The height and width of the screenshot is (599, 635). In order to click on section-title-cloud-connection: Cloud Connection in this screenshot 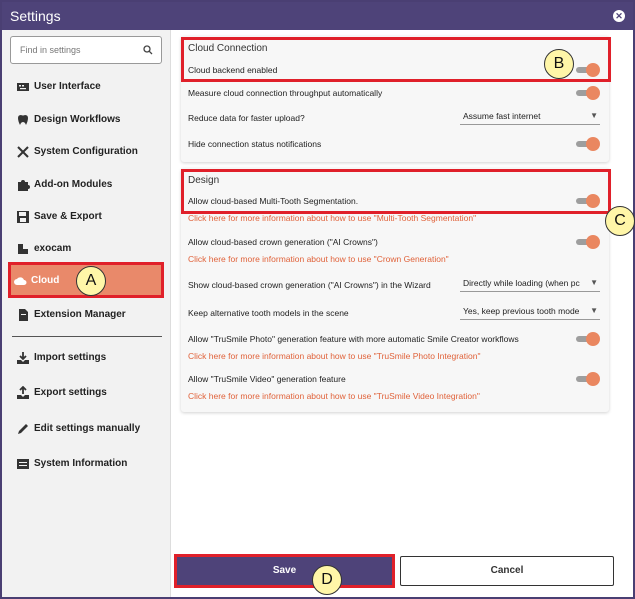, I will do `click(228, 48)`.